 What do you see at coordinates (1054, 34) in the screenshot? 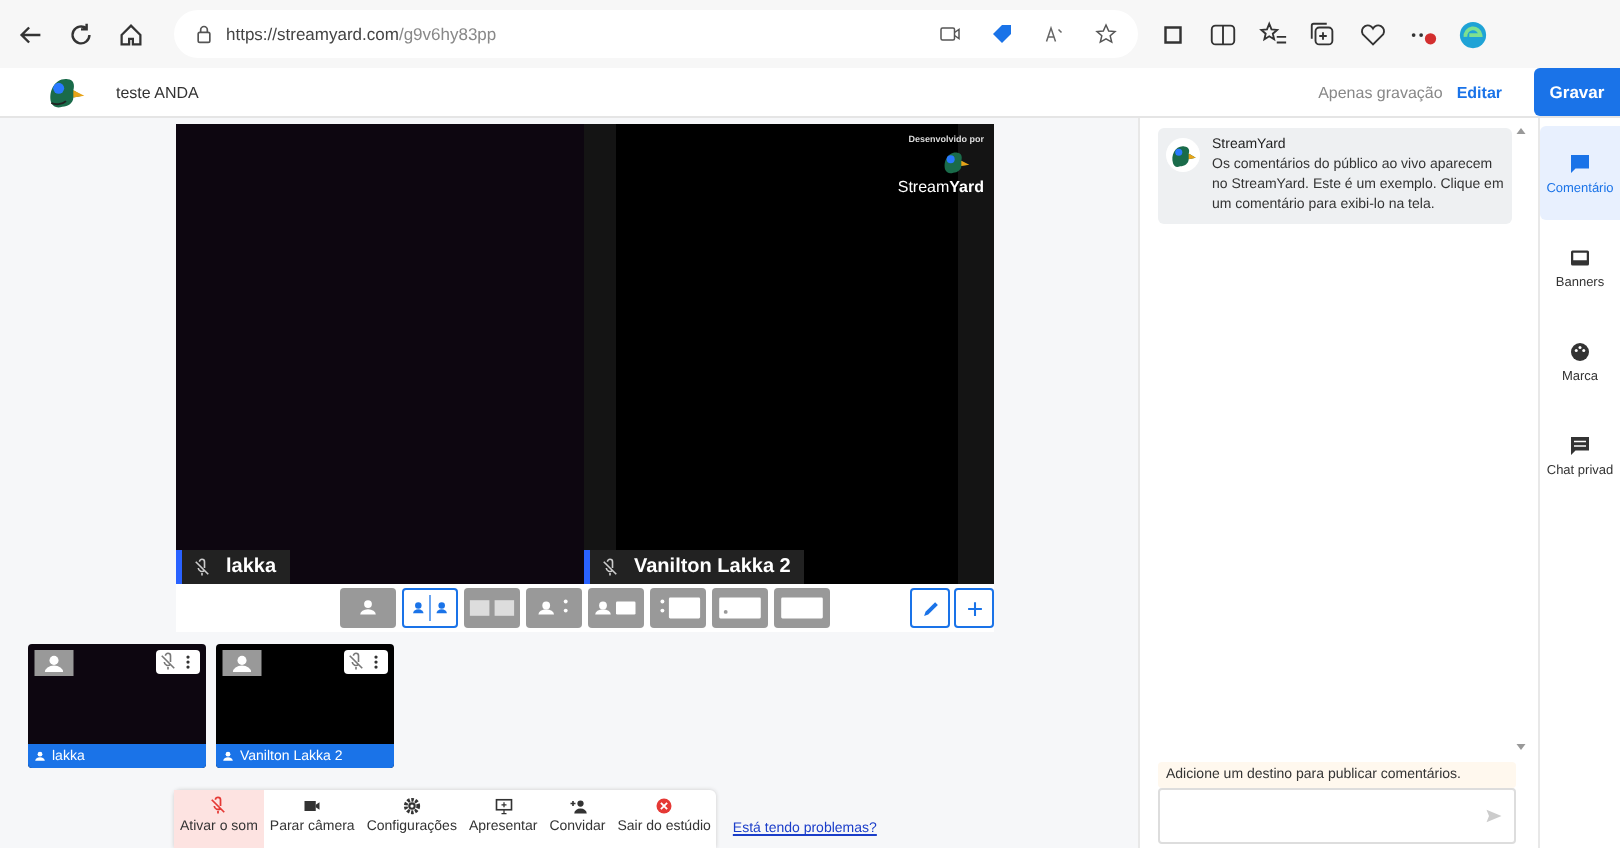
I see `read-aloud-icon` at bounding box center [1054, 34].